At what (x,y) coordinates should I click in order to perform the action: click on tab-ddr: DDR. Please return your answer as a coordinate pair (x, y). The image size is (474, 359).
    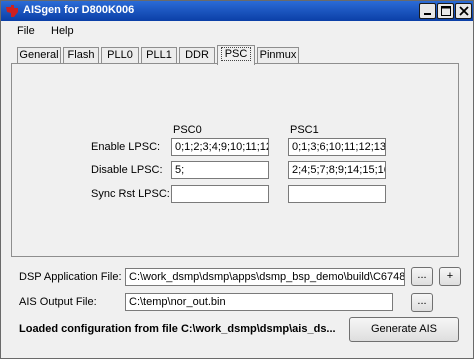
    Looking at the image, I should click on (197, 55).